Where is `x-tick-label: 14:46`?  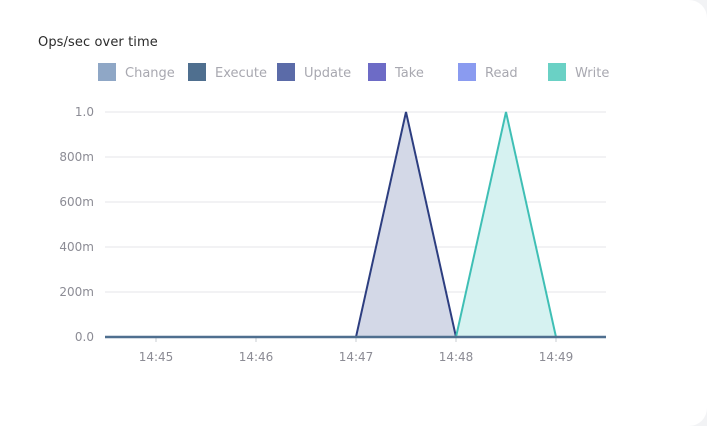
x-tick-label: 14:46 is located at coordinates (256, 357).